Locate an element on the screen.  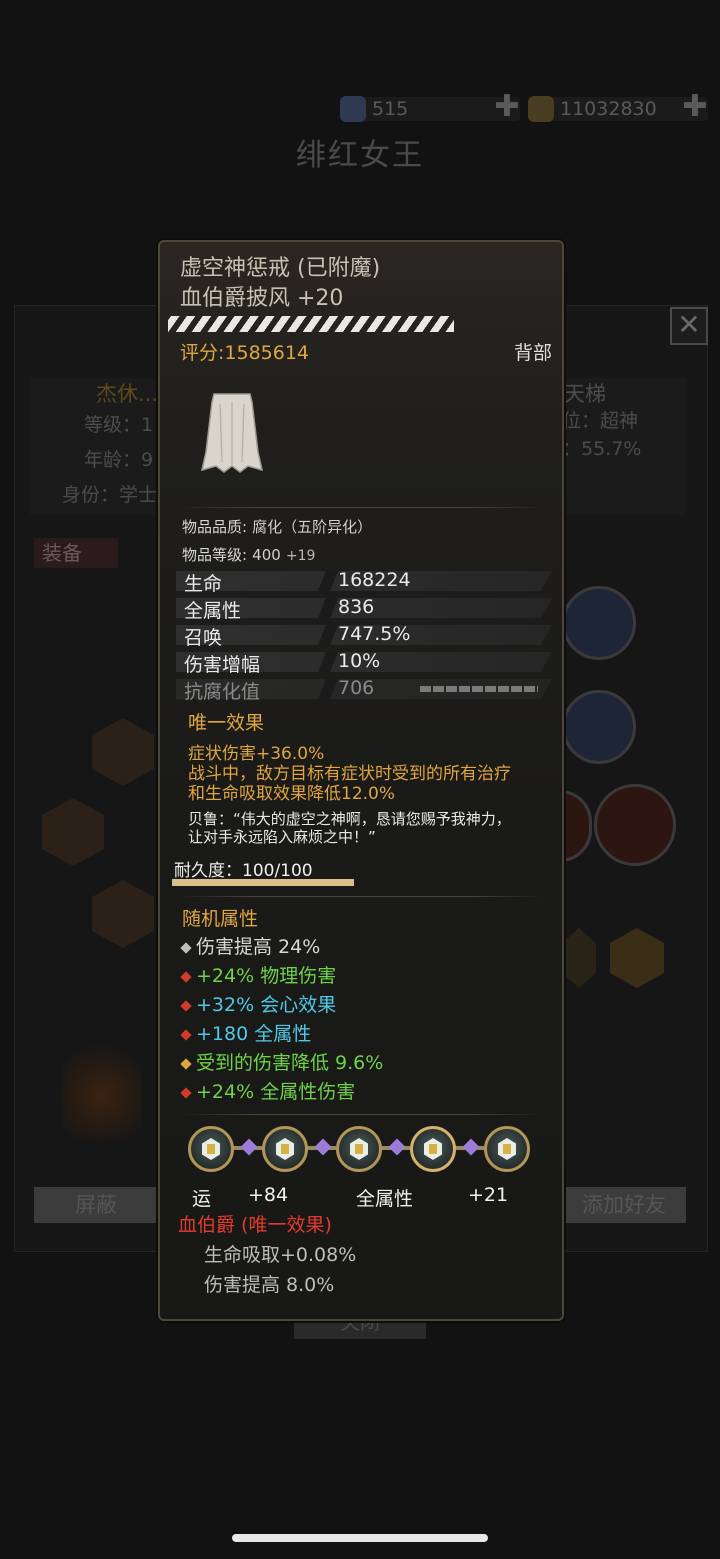
stat-name: 抗腐化值 is located at coordinates (222, 692).